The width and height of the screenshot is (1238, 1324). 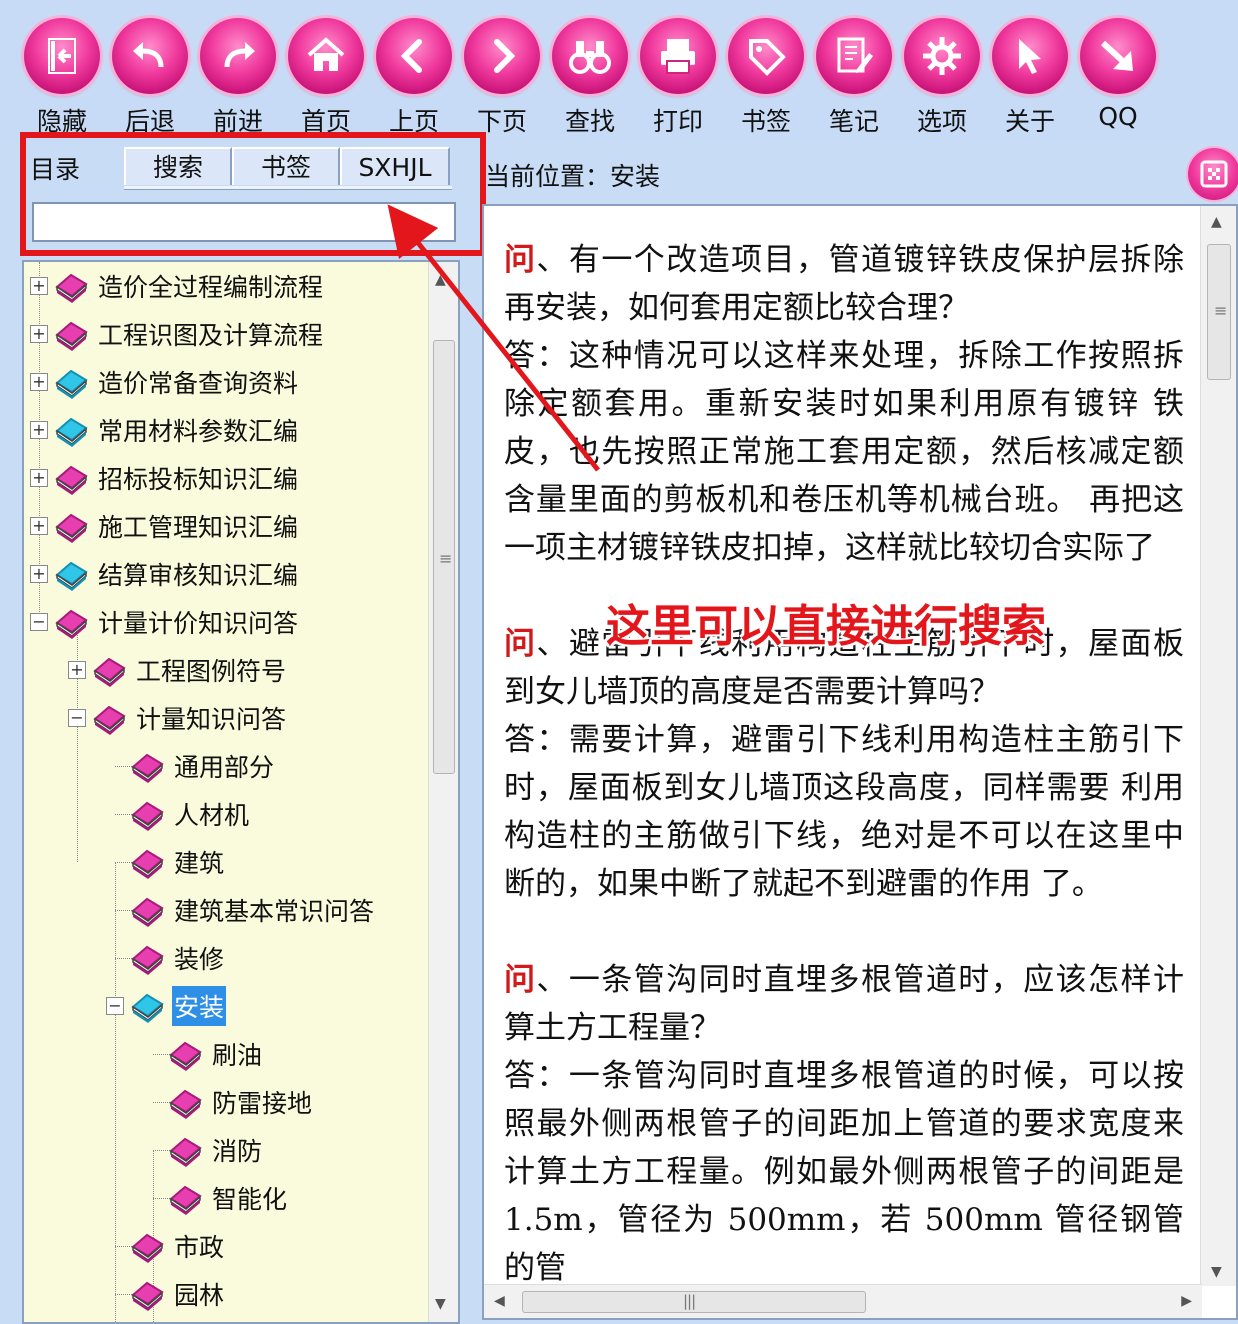 I want to click on tree-item: − 计量计价知识问答, so click(x=165, y=622).